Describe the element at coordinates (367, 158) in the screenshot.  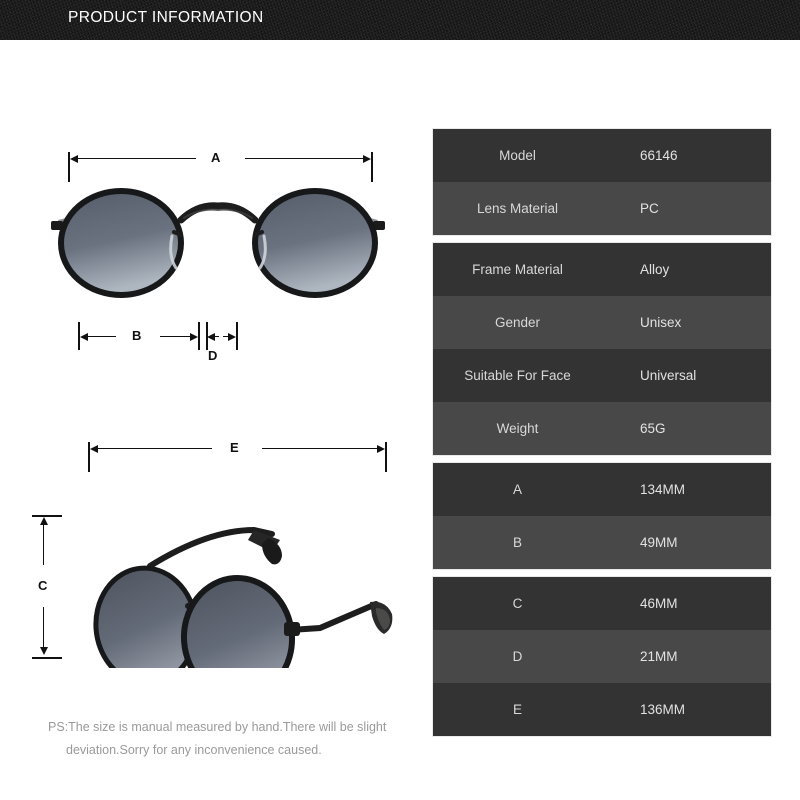
I see `dimension-a-arrowhead-right` at that location.